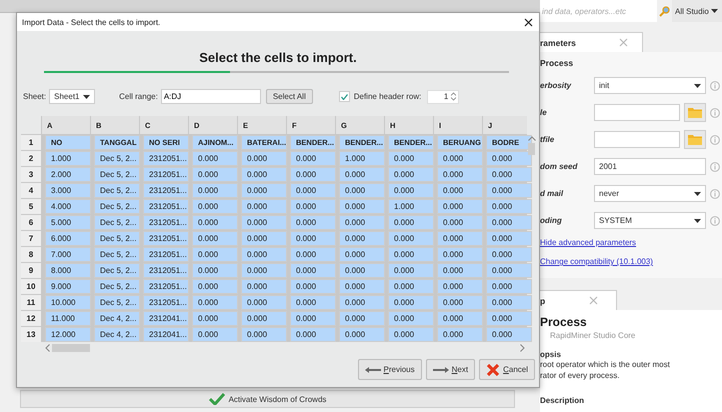  I want to click on previous-button: Previous, so click(390, 369).